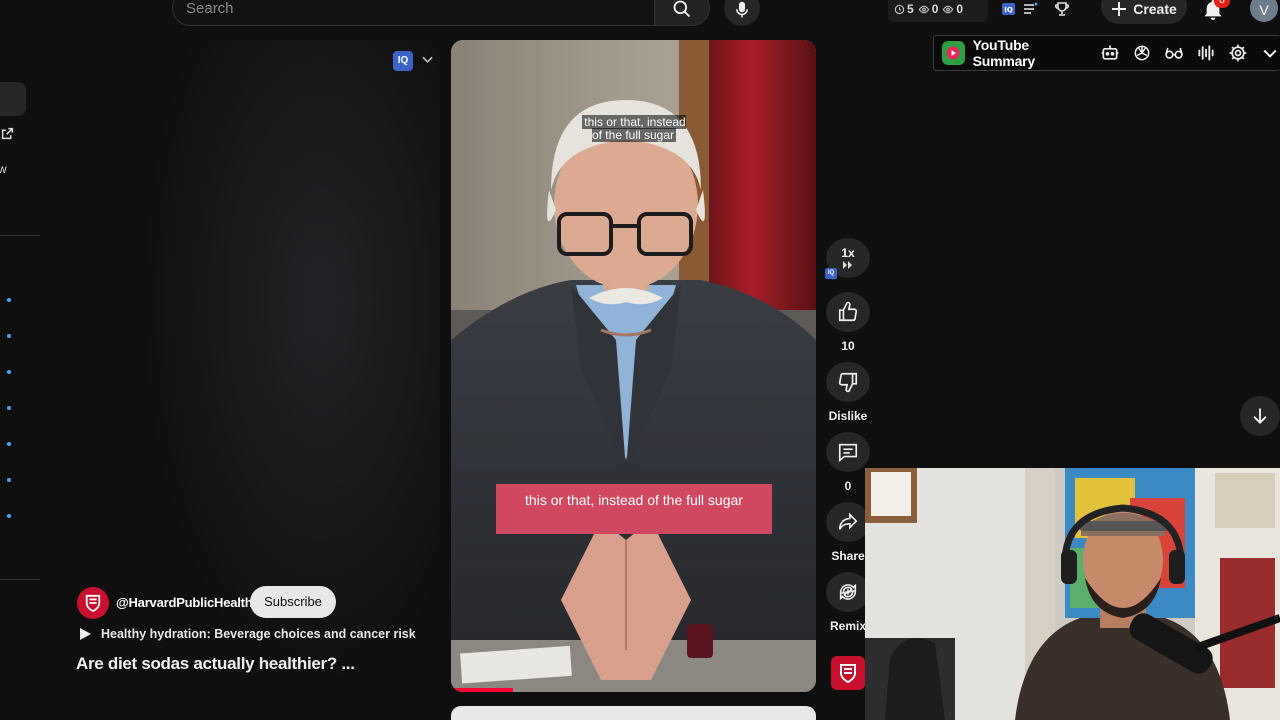  Describe the element at coordinates (953, 53) in the screenshot. I see `youtube-summary-logo-icon` at that location.